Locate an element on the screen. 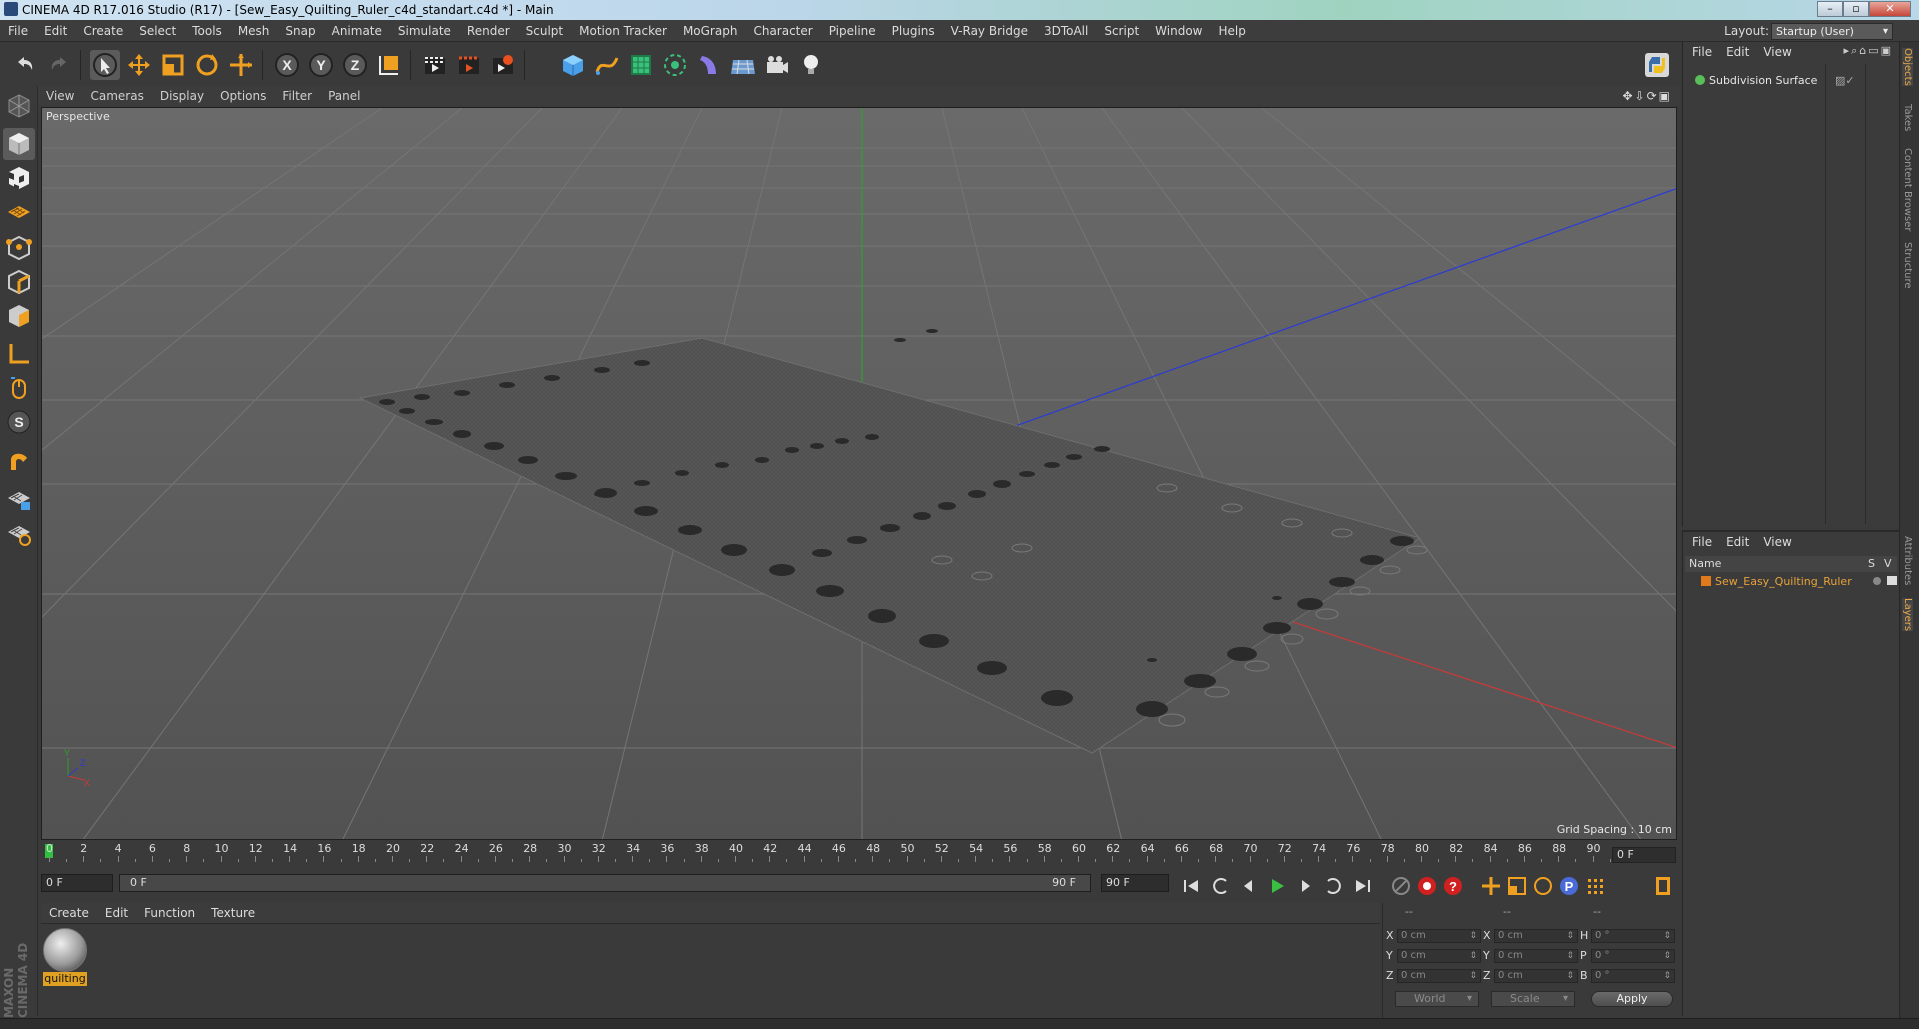 This screenshot has width=1919, height=1029. coordinate-transform-dropdown: Scale is located at coordinates (1533, 999).